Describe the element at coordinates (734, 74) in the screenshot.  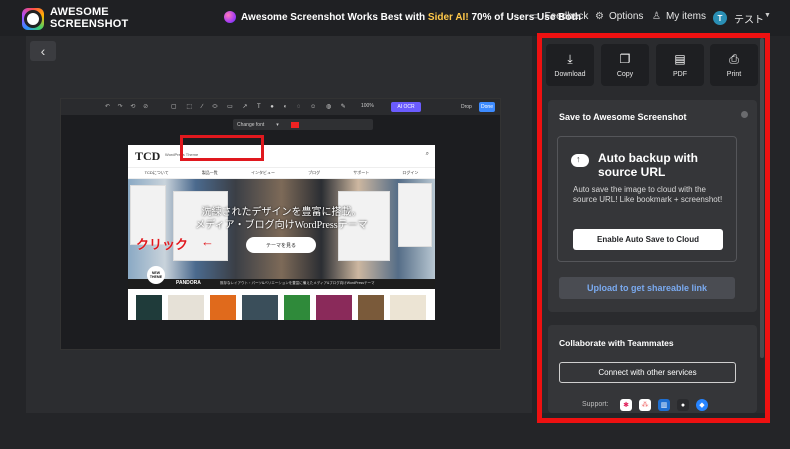
I see `print-label: Print` at that location.